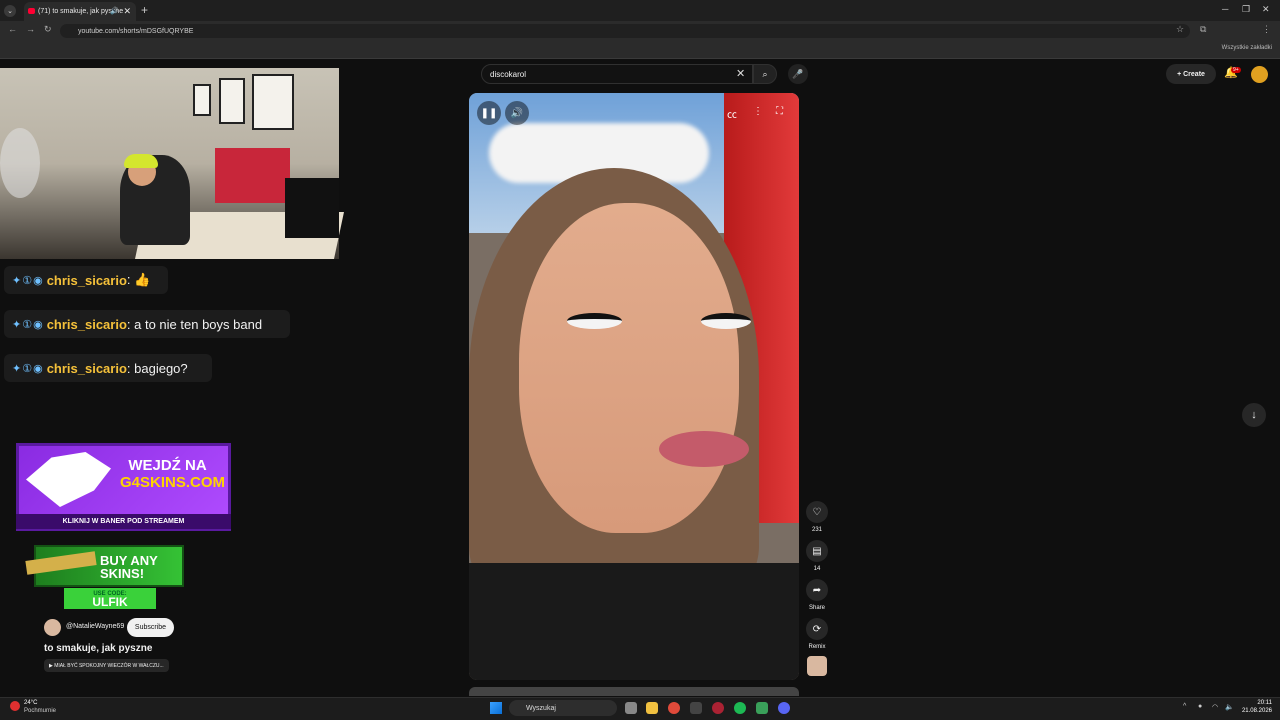  I want to click on forward-icon: →, so click(30, 29).